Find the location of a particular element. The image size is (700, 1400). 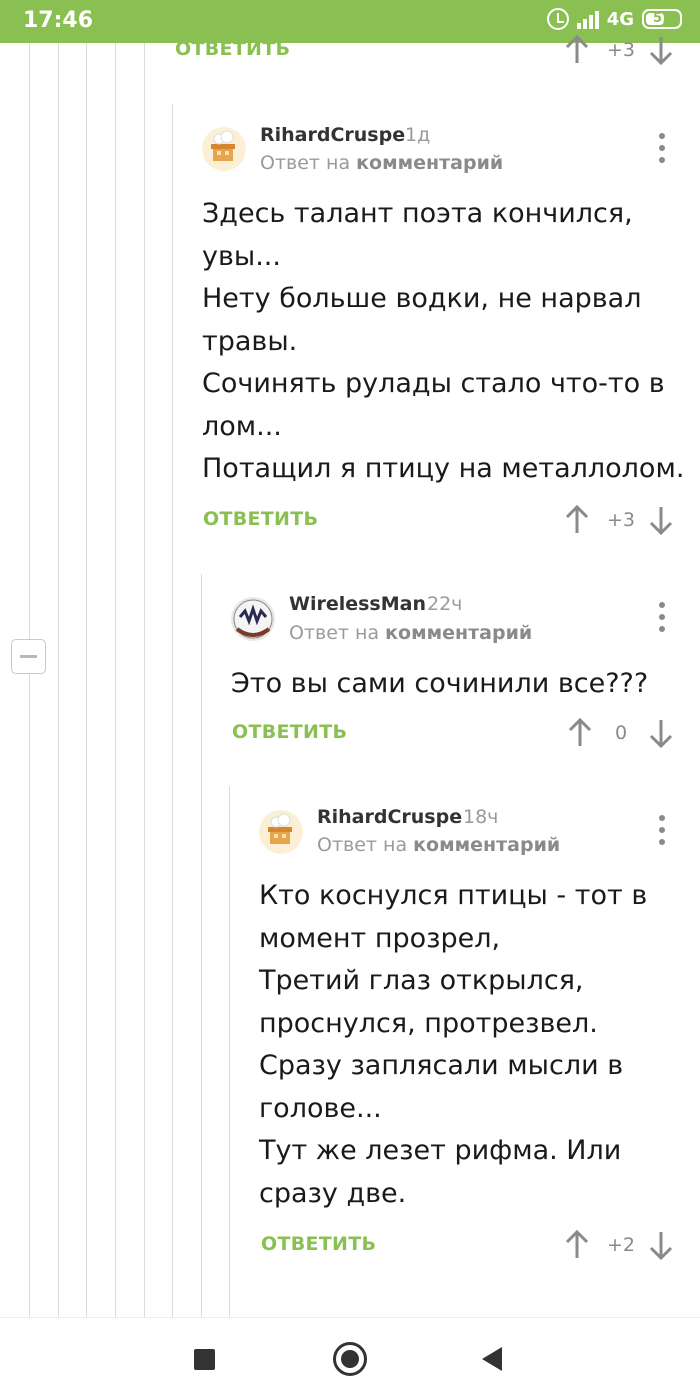

recent-apps-icon is located at coordinates (204, 1359).